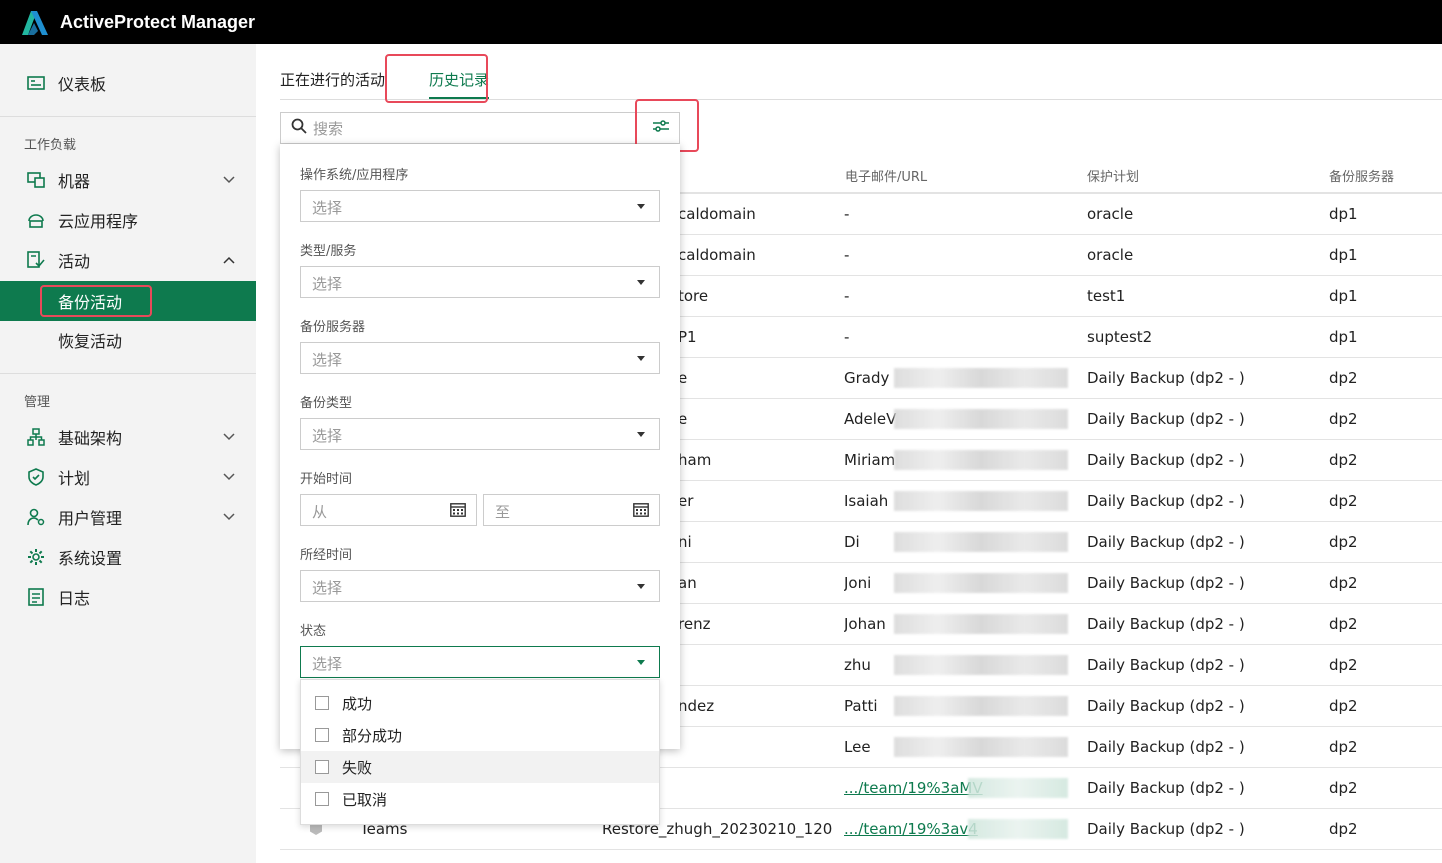 The image size is (1442, 863). What do you see at coordinates (36, 477) in the screenshot?
I see `shield-icon` at bounding box center [36, 477].